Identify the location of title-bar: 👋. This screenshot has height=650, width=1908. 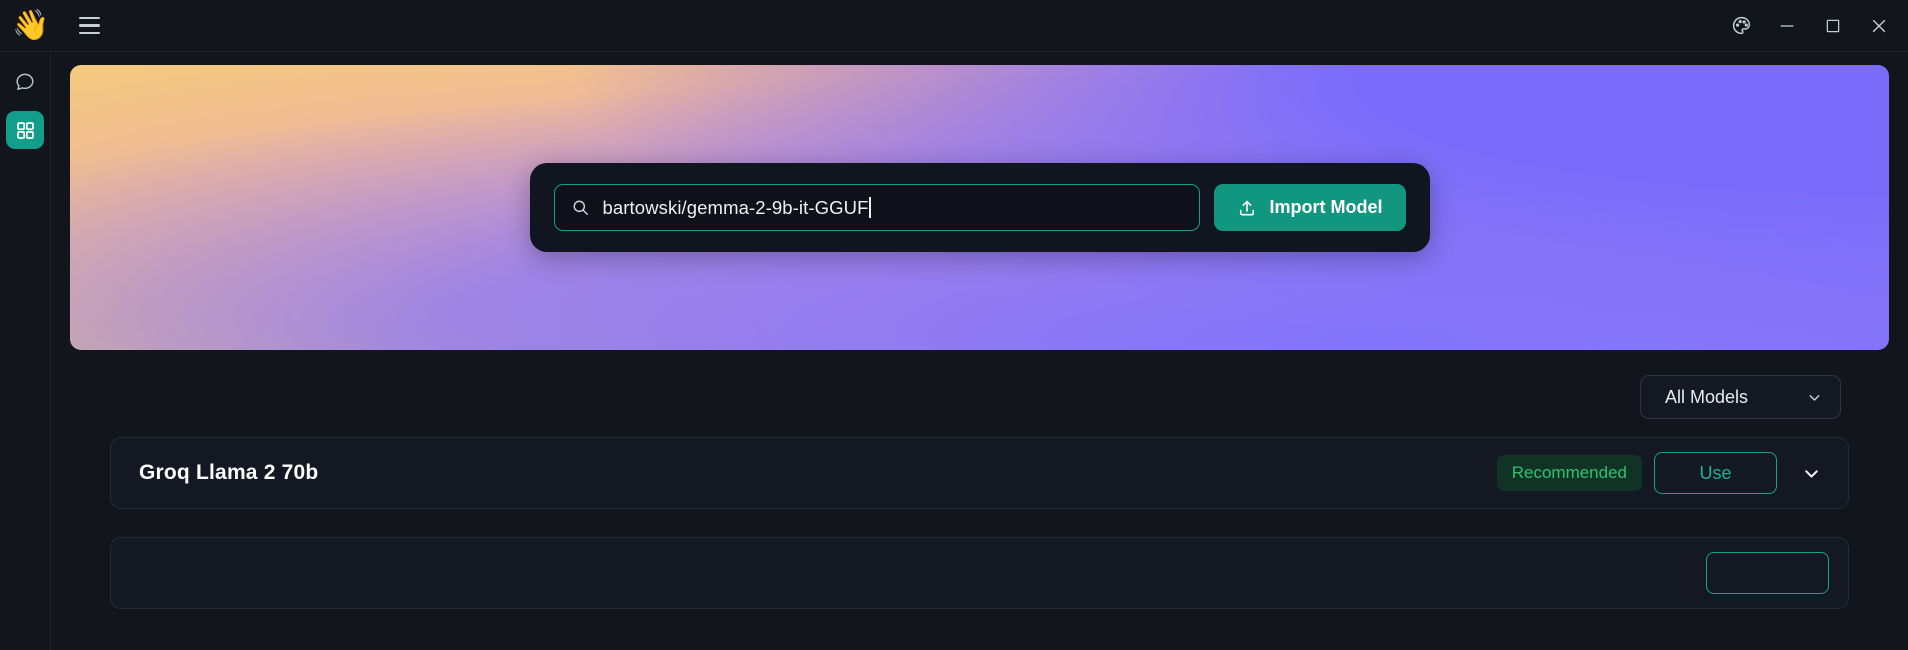
(954, 26).